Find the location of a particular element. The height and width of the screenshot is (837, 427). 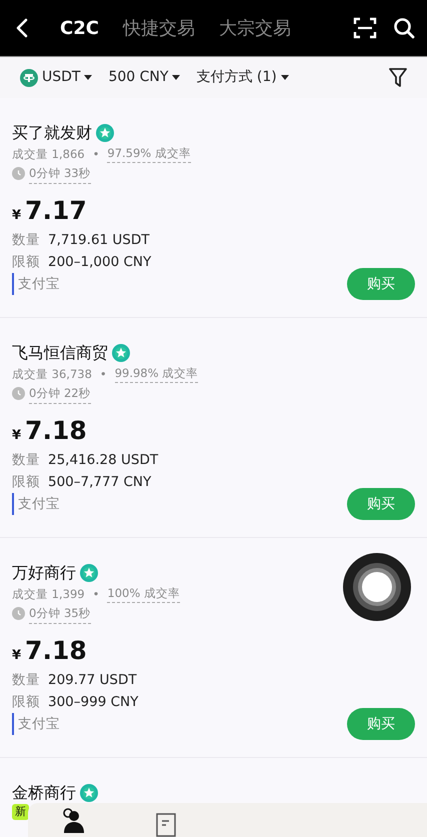

people-icon is located at coordinates (73, 820).